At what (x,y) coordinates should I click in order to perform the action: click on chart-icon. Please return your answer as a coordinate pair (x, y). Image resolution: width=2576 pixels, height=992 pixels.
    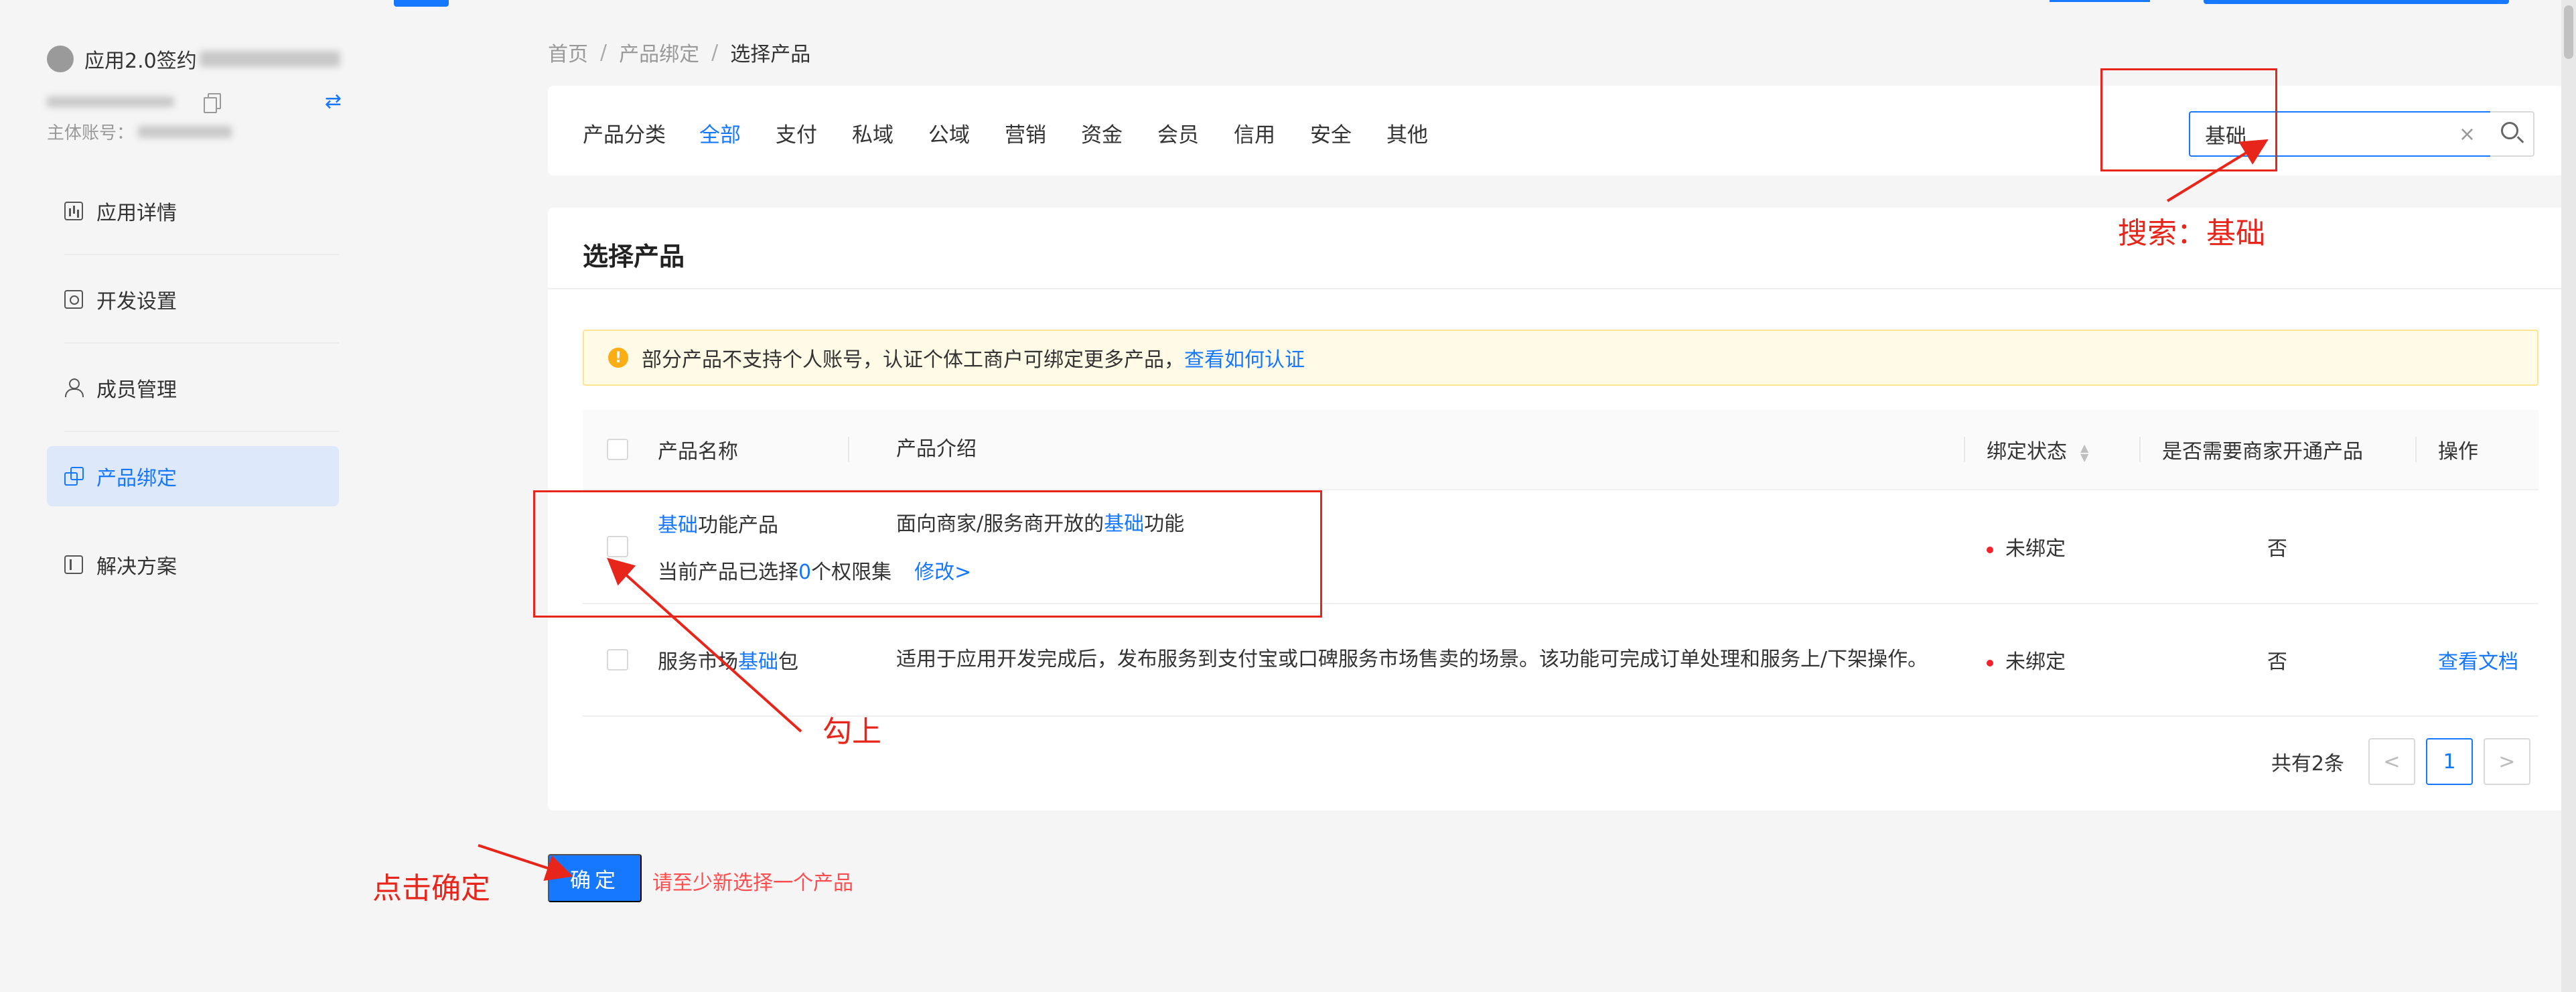
    Looking at the image, I should click on (73, 211).